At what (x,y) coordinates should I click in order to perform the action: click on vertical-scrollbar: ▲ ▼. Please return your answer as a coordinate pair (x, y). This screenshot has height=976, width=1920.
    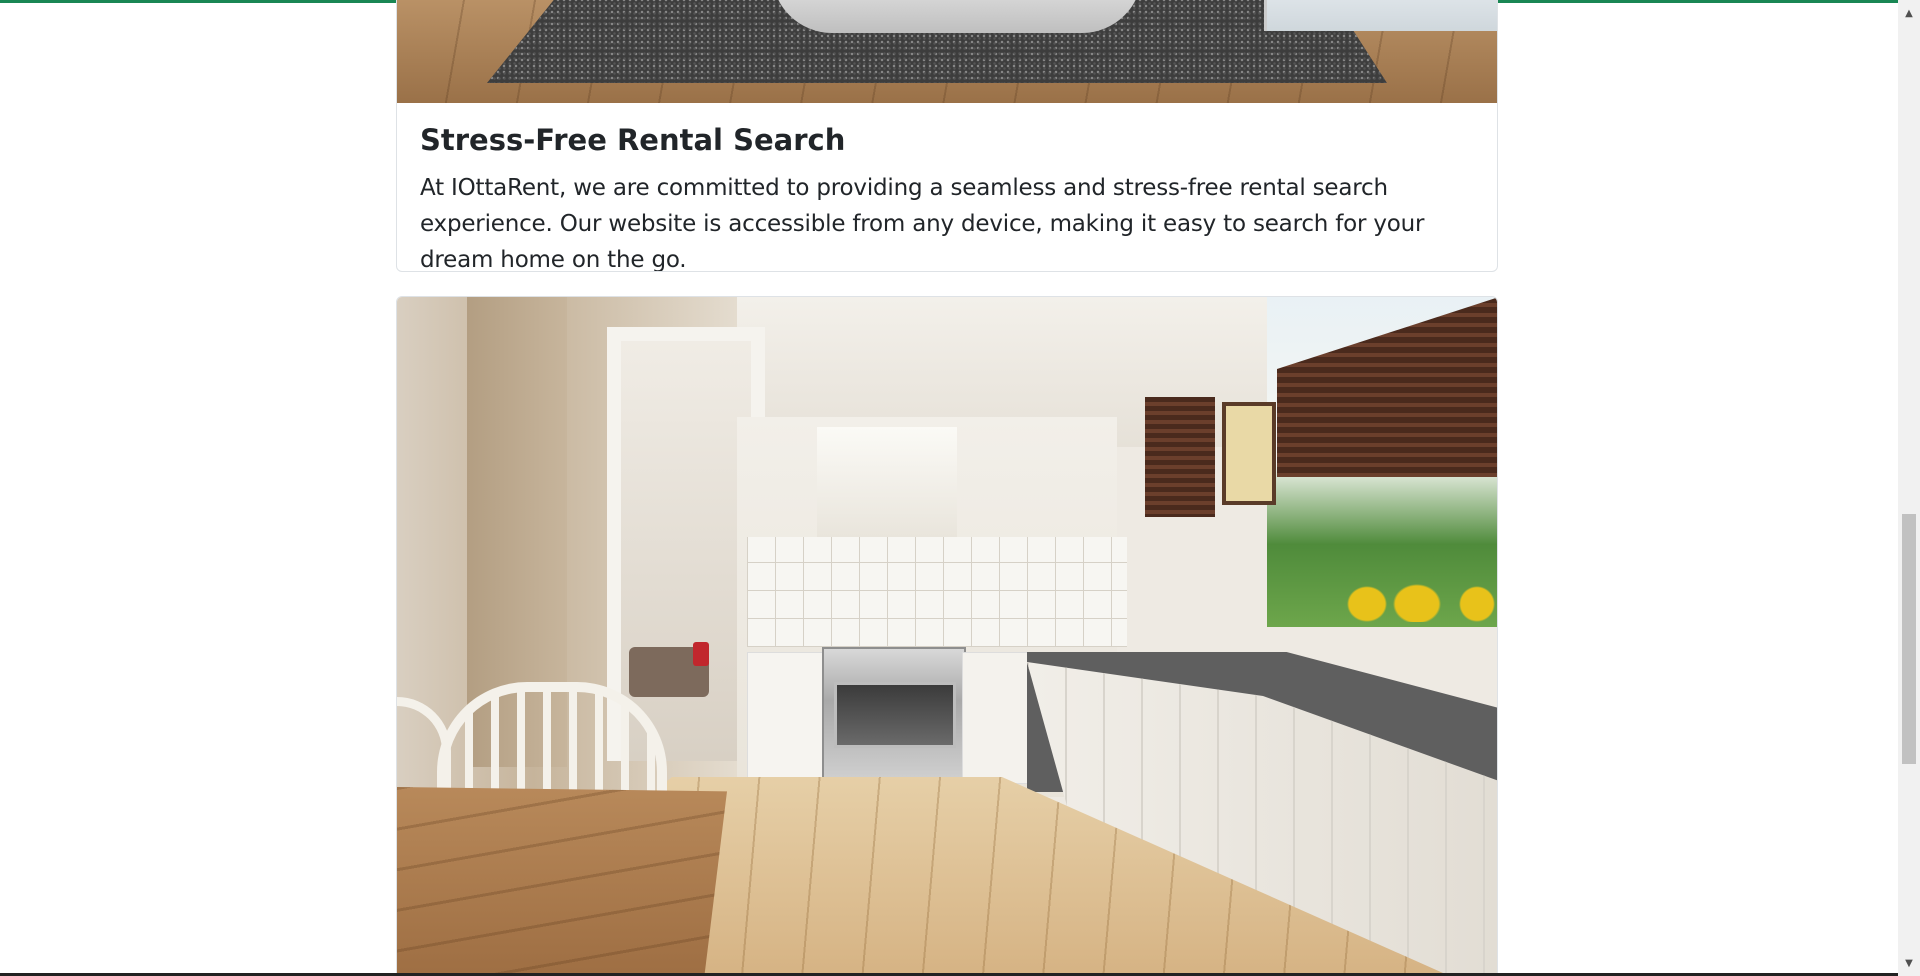
    Looking at the image, I should click on (1909, 488).